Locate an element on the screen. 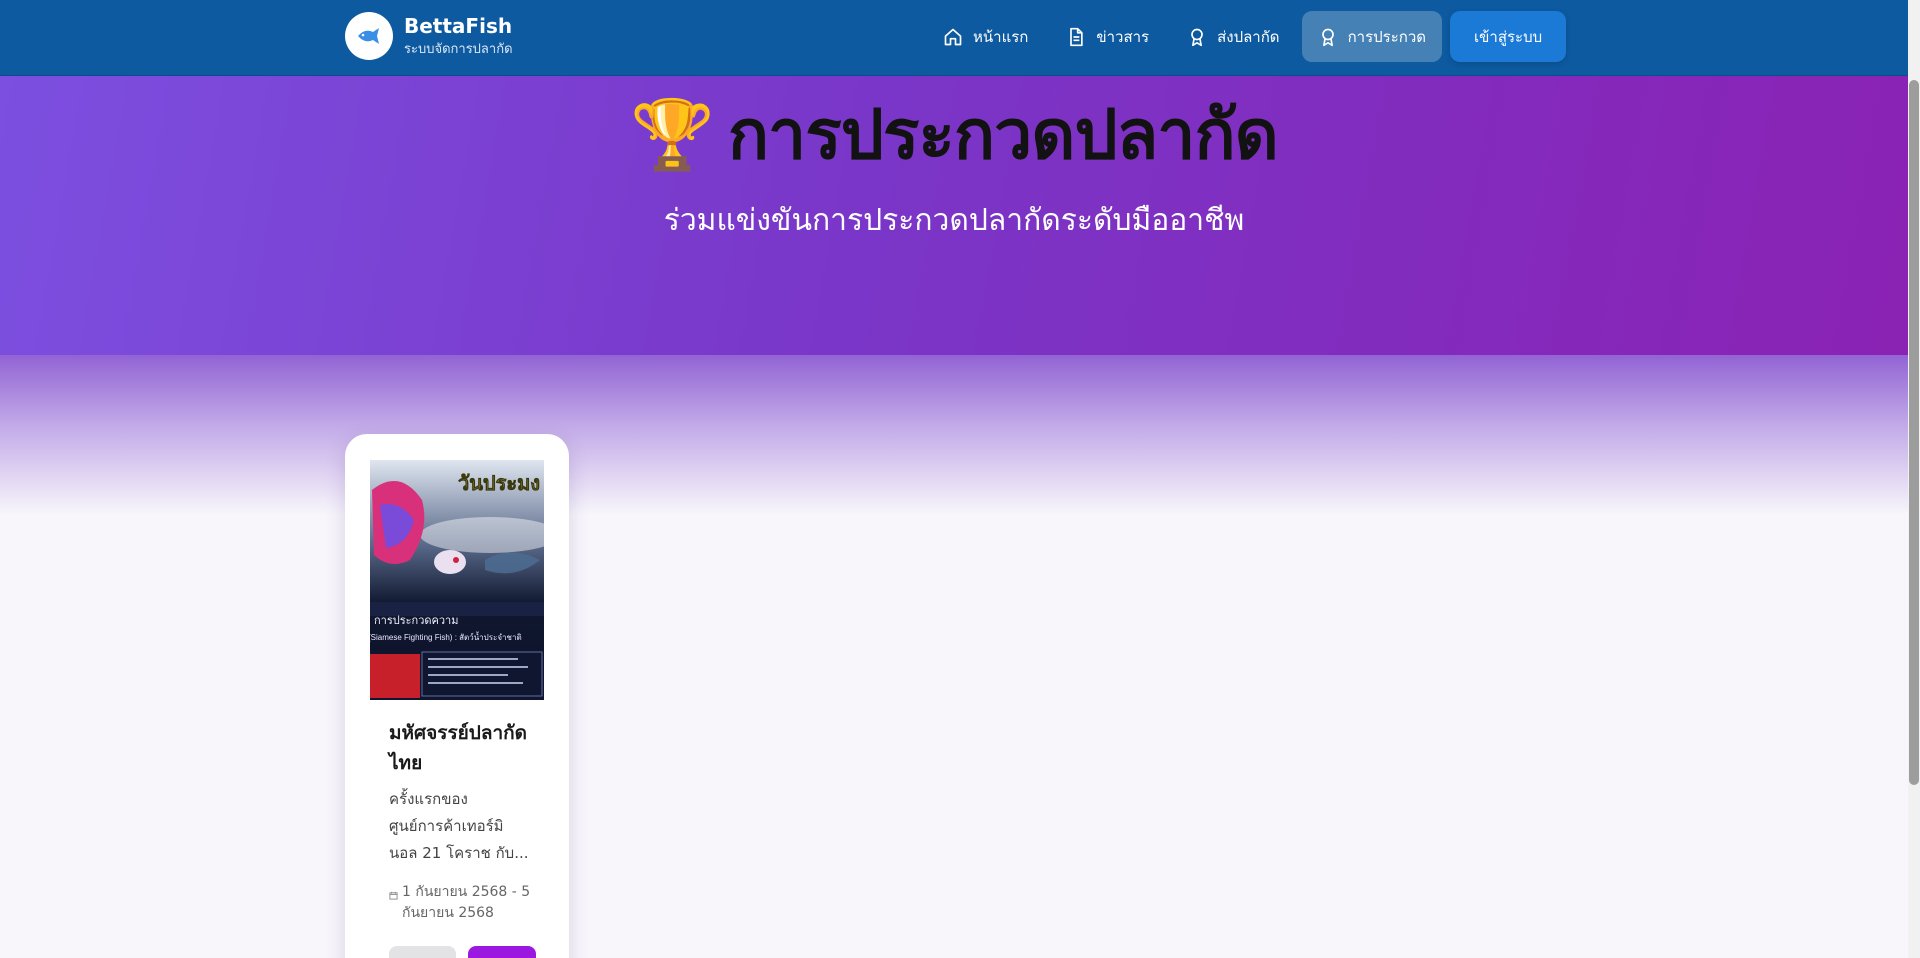 The image size is (1920, 958). join-button is located at coordinates (502, 952).